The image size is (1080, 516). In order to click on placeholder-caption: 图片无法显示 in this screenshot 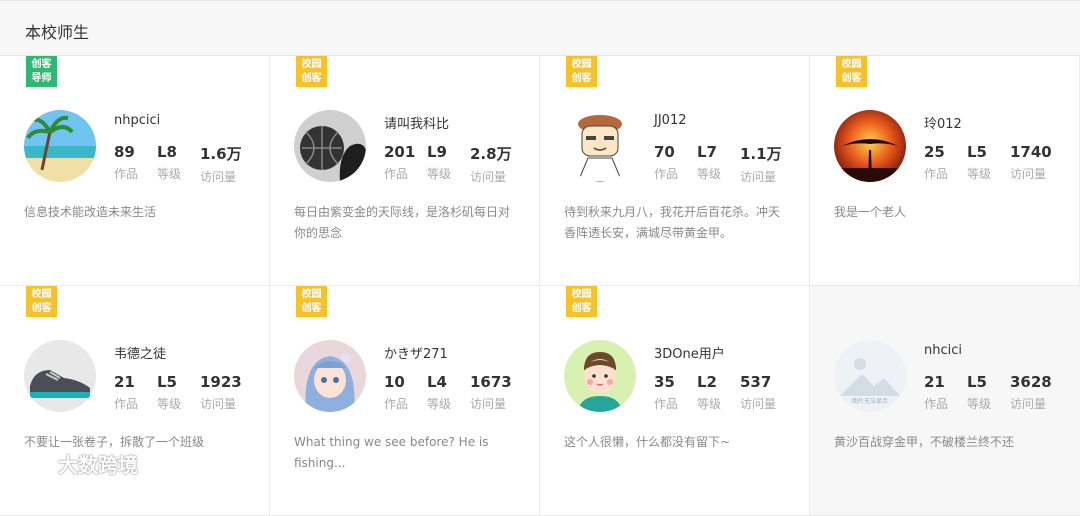, I will do `click(869, 401)`.